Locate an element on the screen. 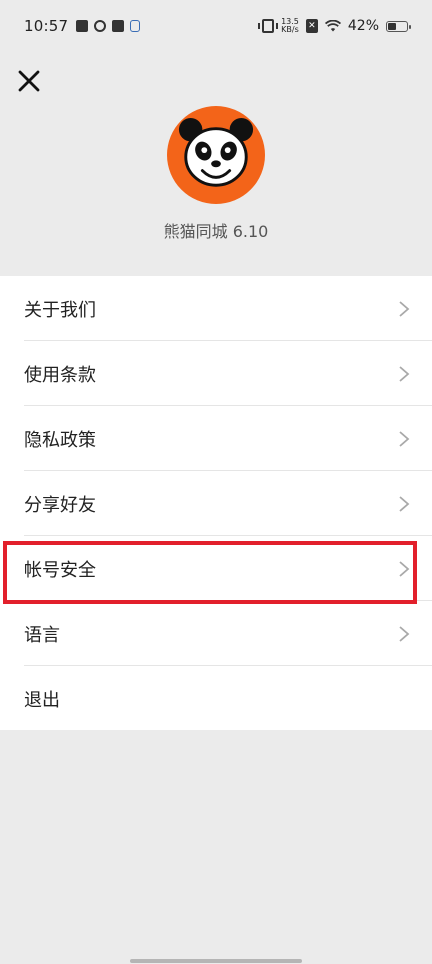 The image size is (432, 964). notification-app-icon is located at coordinates (82, 26).